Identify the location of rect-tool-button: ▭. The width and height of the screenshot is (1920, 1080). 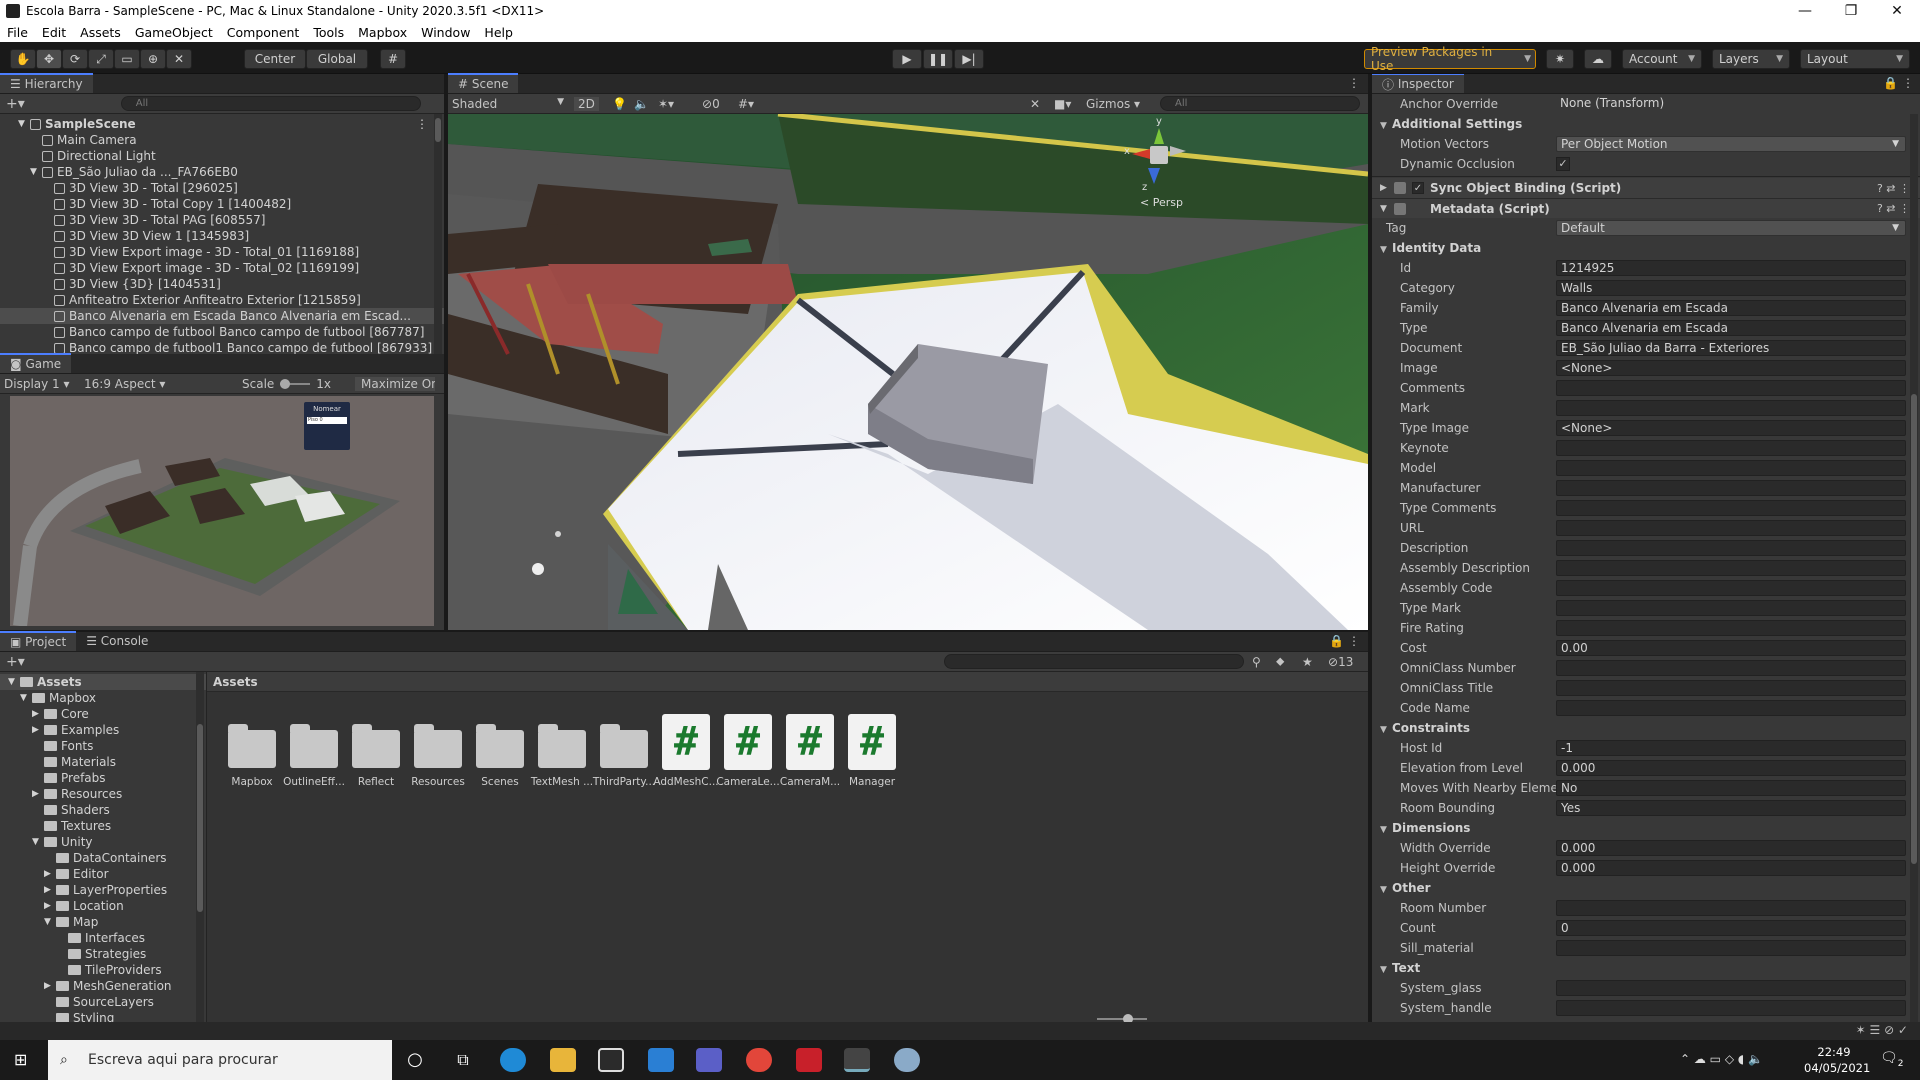
(127, 59).